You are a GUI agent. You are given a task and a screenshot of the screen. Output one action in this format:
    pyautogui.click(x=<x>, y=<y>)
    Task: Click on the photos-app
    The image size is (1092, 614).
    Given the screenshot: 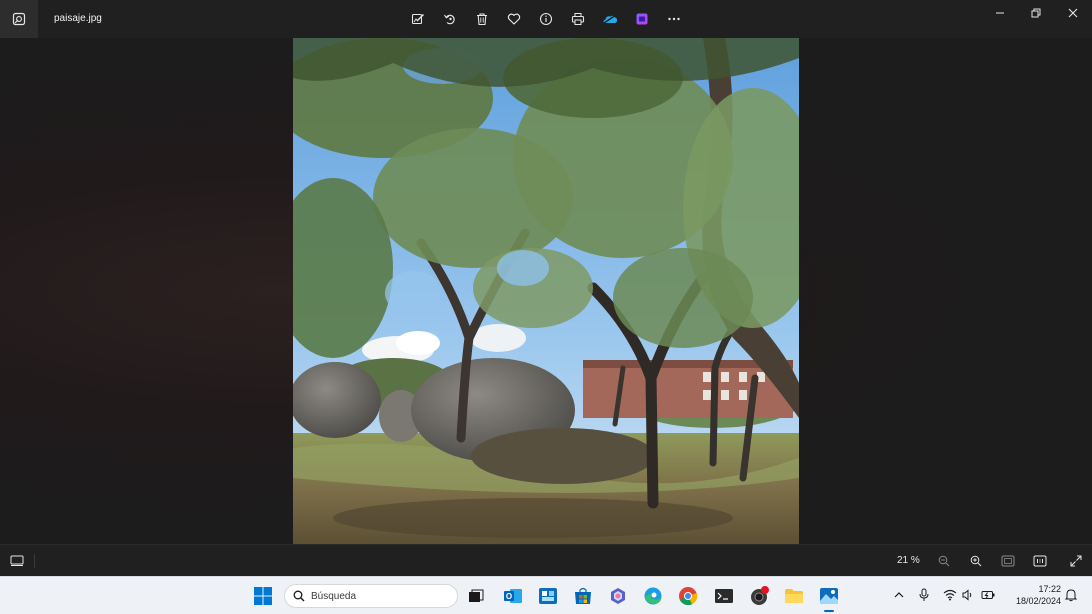 What is the action you would take?
    pyautogui.click(x=829, y=598)
    